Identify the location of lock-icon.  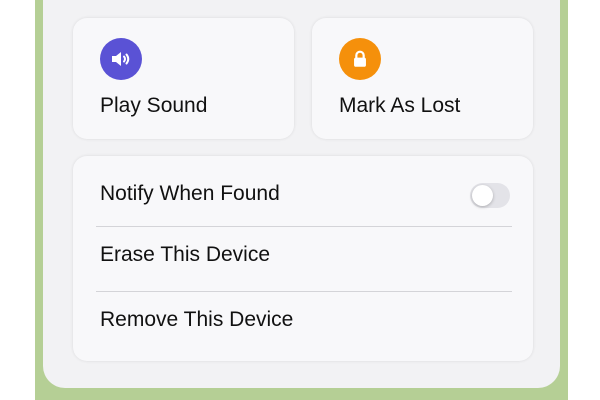
(360, 59).